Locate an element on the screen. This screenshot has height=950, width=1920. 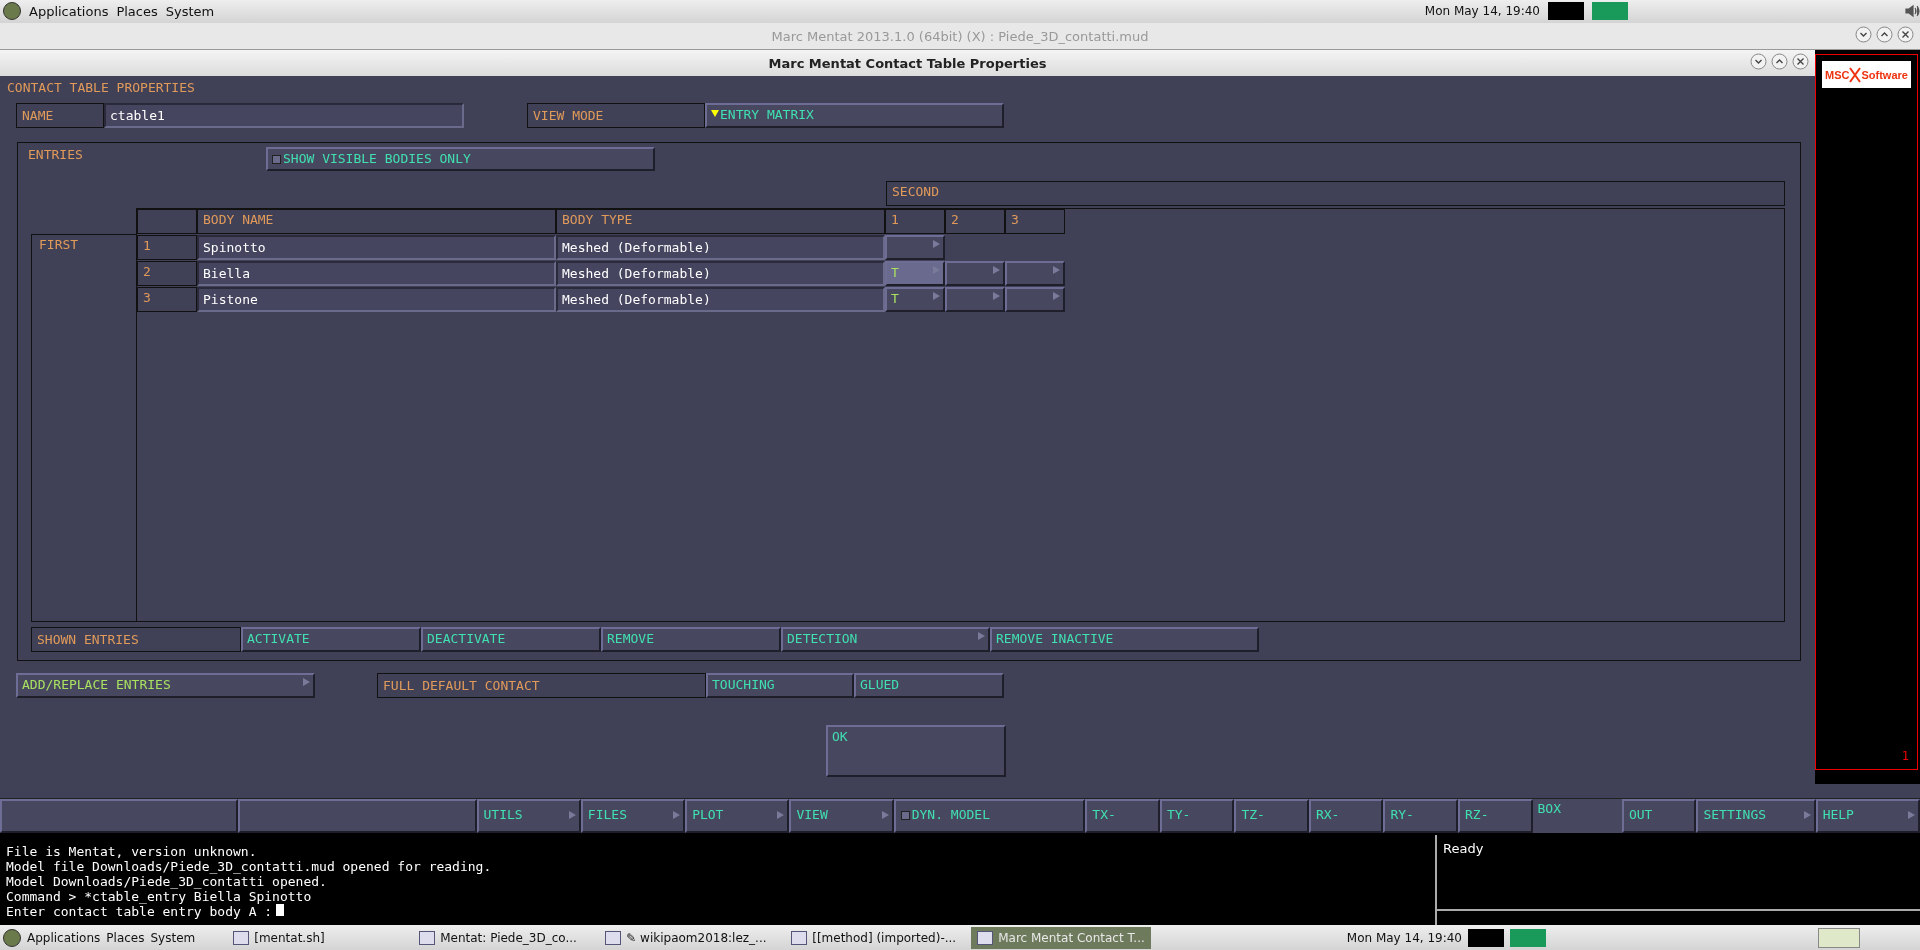
toolbar-button: RX- is located at coordinates (1346, 816).